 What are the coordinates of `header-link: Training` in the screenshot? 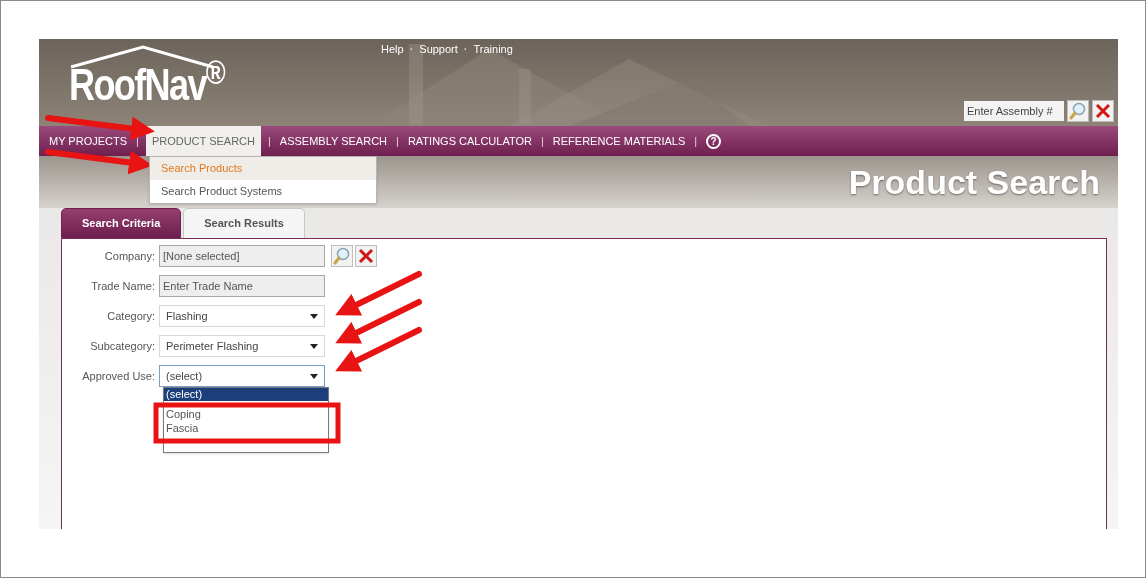 It's located at (493, 49).